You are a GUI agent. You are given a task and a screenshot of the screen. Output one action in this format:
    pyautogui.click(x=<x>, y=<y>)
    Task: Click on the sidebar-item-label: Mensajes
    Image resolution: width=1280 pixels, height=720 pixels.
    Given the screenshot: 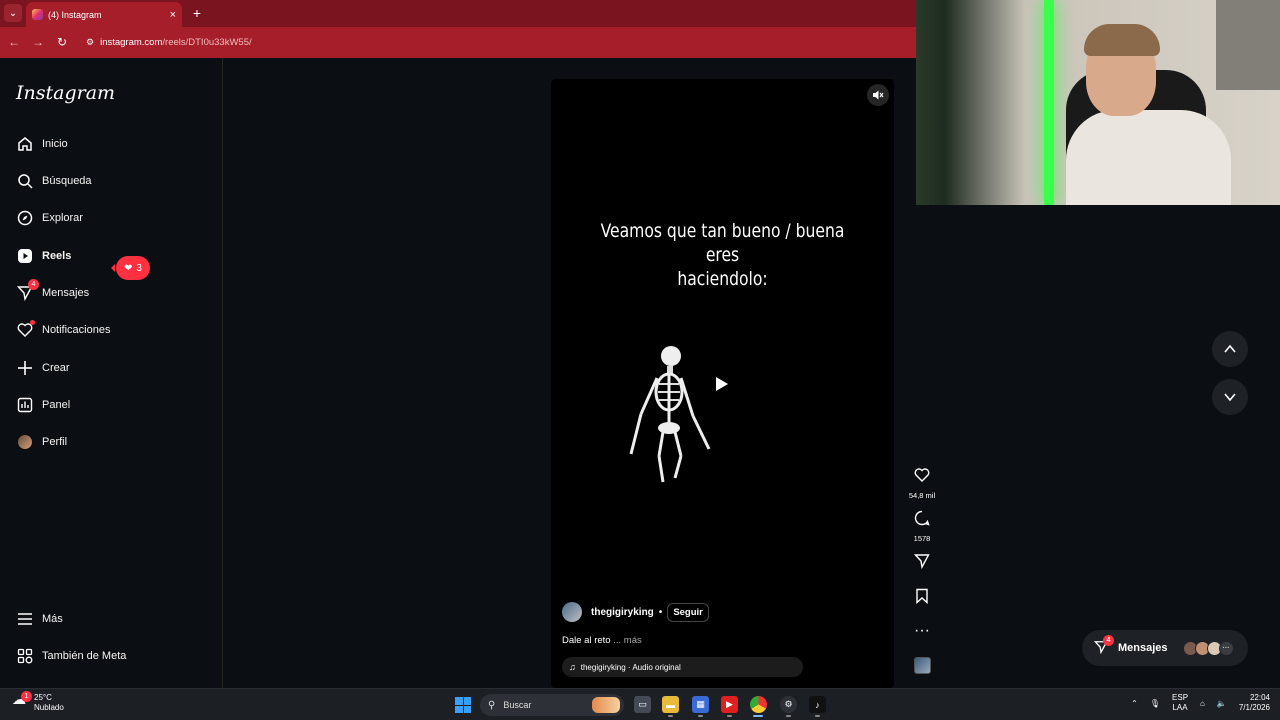 What is the action you would take?
    pyautogui.click(x=66, y=292)
    